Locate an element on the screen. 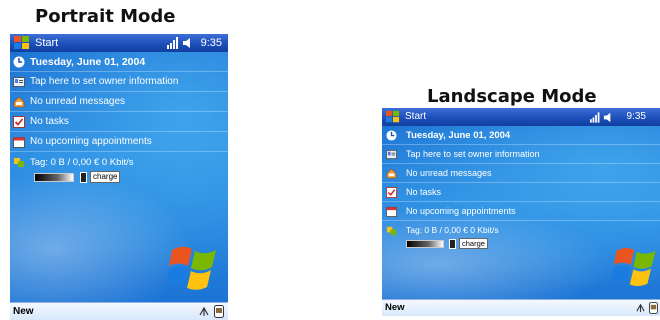 The width and height of the screenshot is (660, 320). portrait-mode-title: Portrait Mode is located at coordinates (105, 16).